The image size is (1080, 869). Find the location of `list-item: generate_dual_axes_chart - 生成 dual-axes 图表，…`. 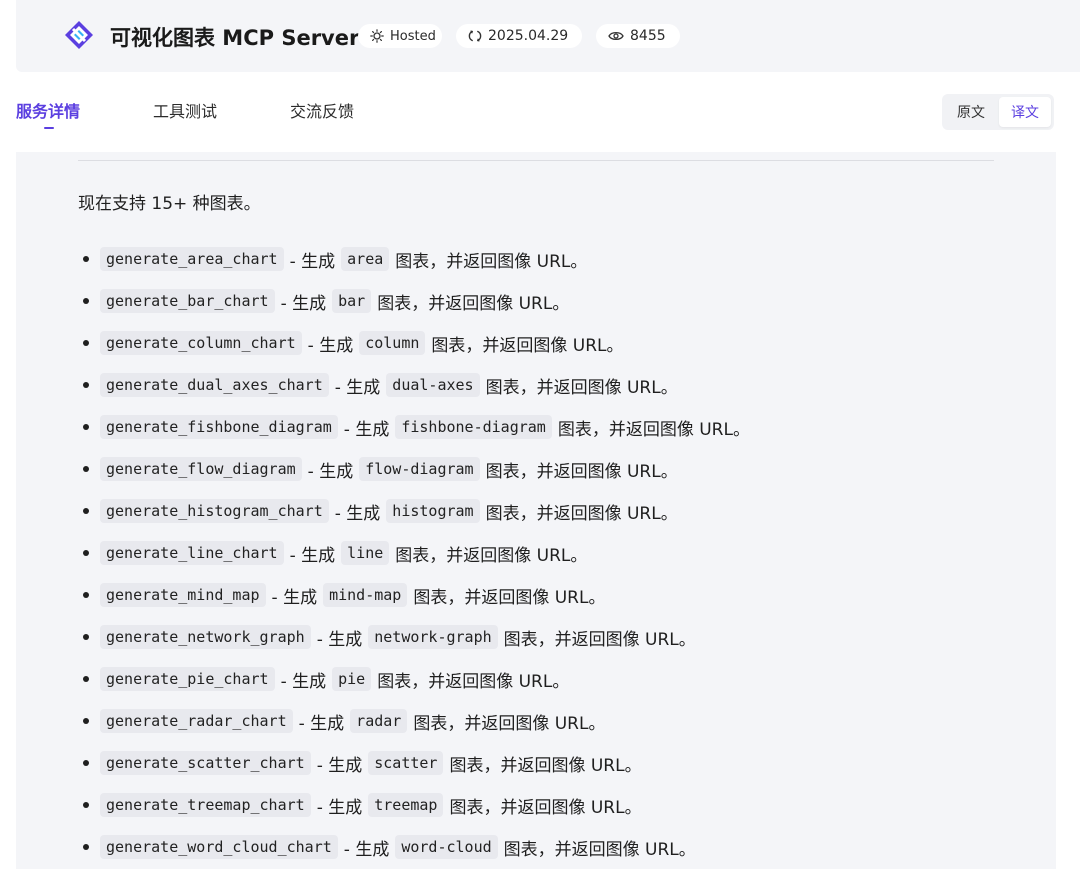

list-item: generate_dual_axes_chart - 生成 dual-axes 图表，… is located at coordinates (416, 385).